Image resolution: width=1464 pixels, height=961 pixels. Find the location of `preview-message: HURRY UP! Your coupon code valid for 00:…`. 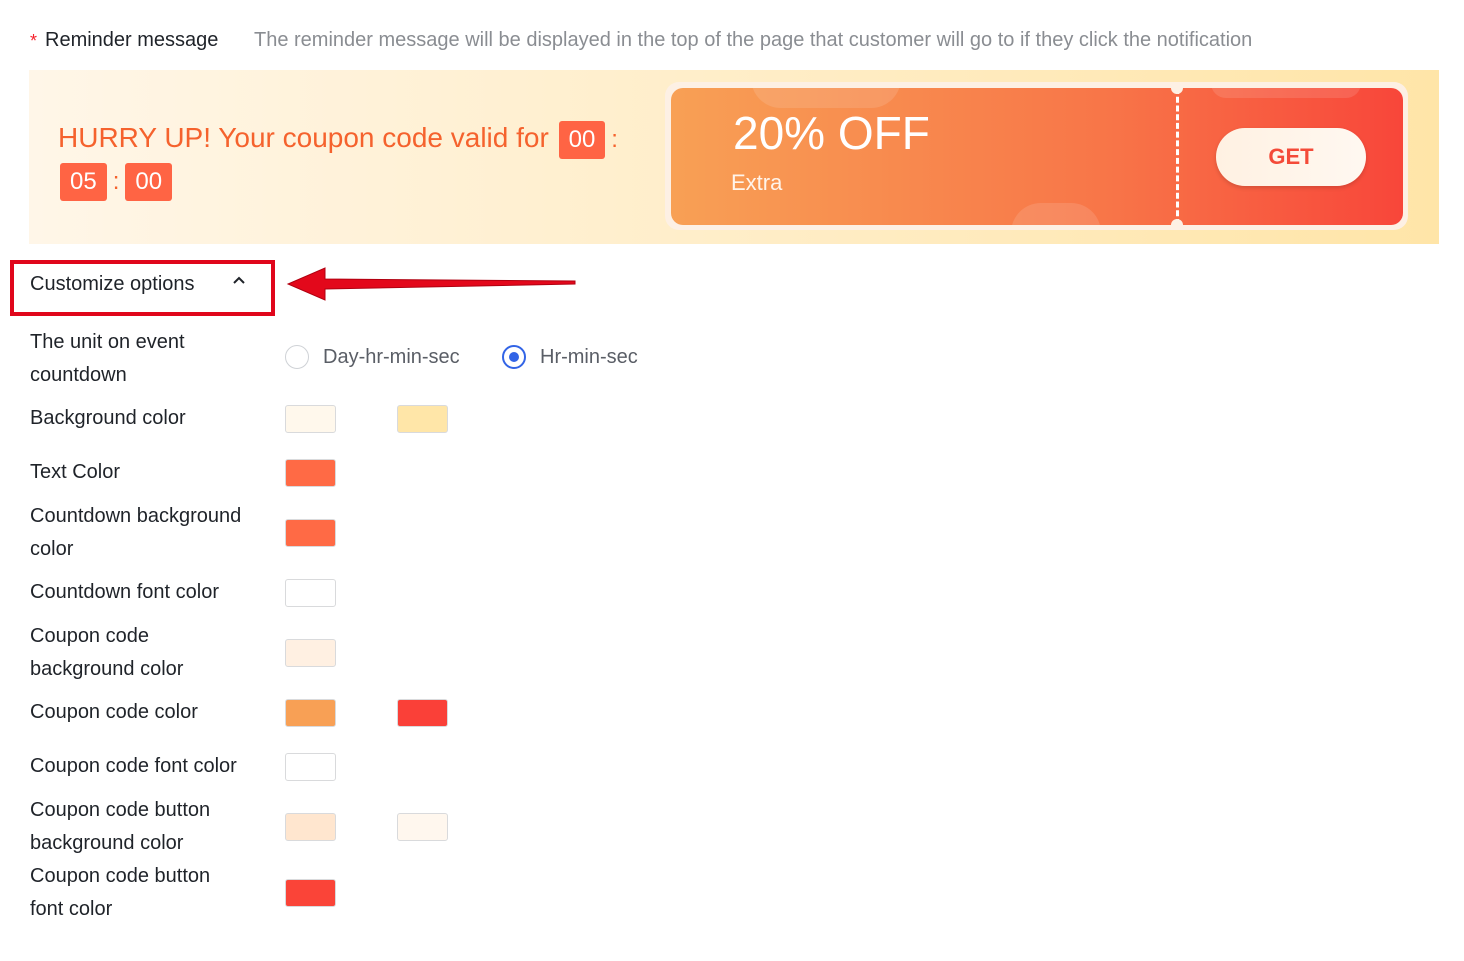

preview-message: HURRY UP! Your coupon code valid for 00:… is located at coordinates (358, 160).